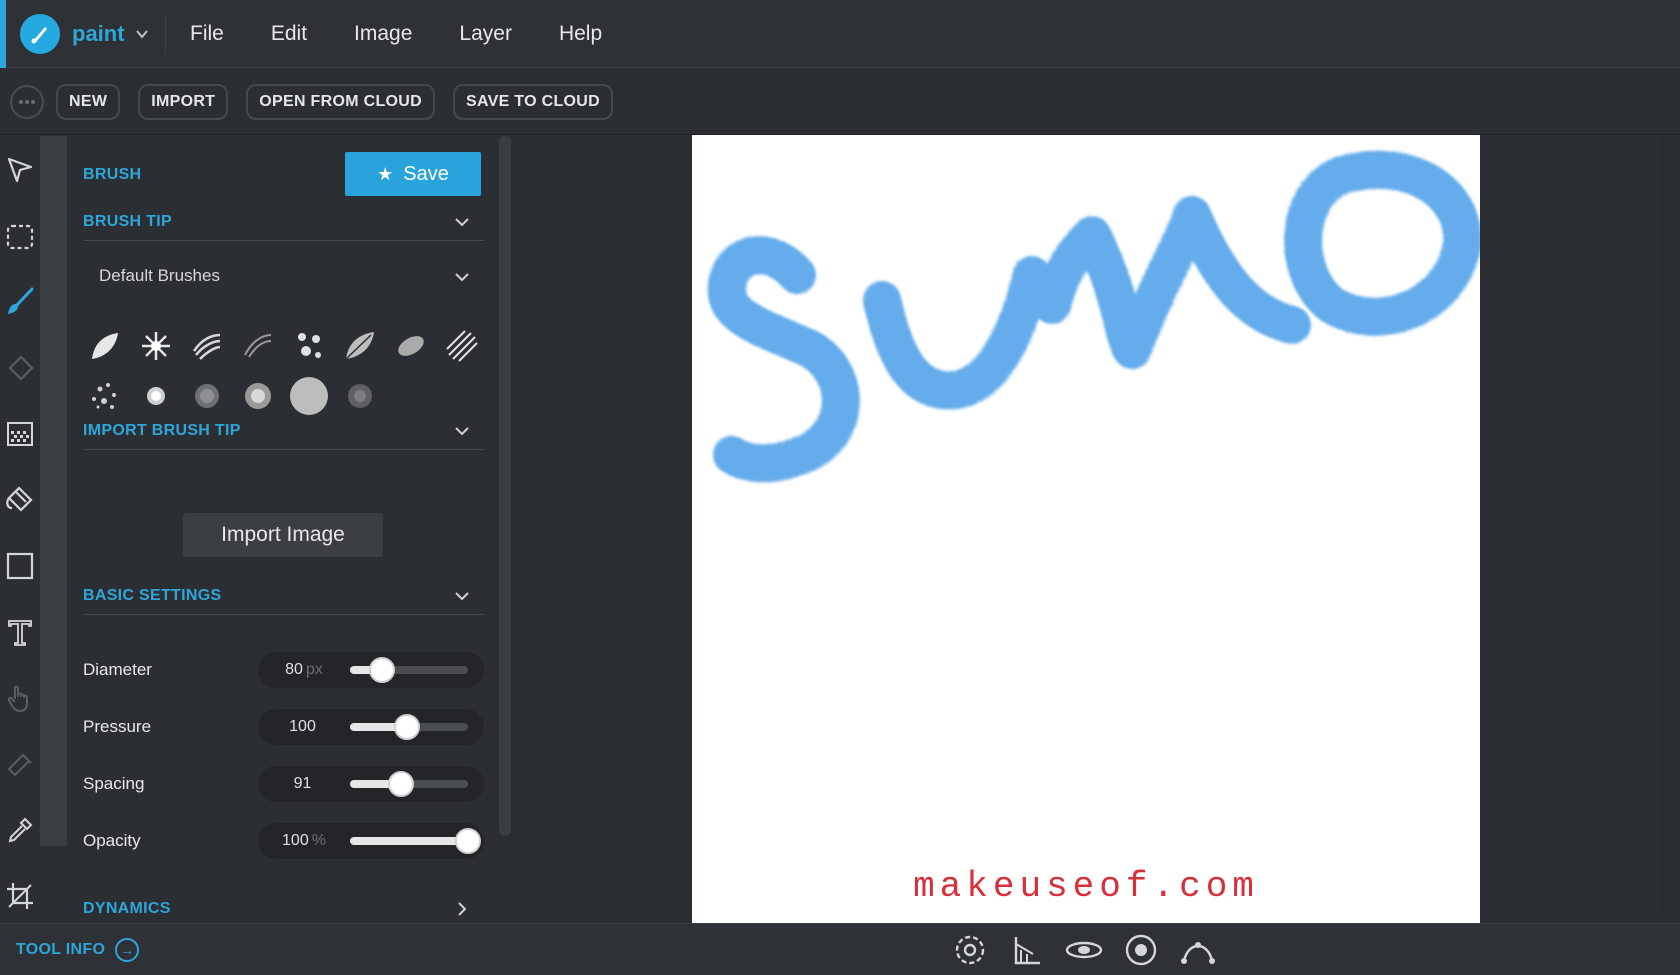  I want to click on accent-strip, so click(3, 34).